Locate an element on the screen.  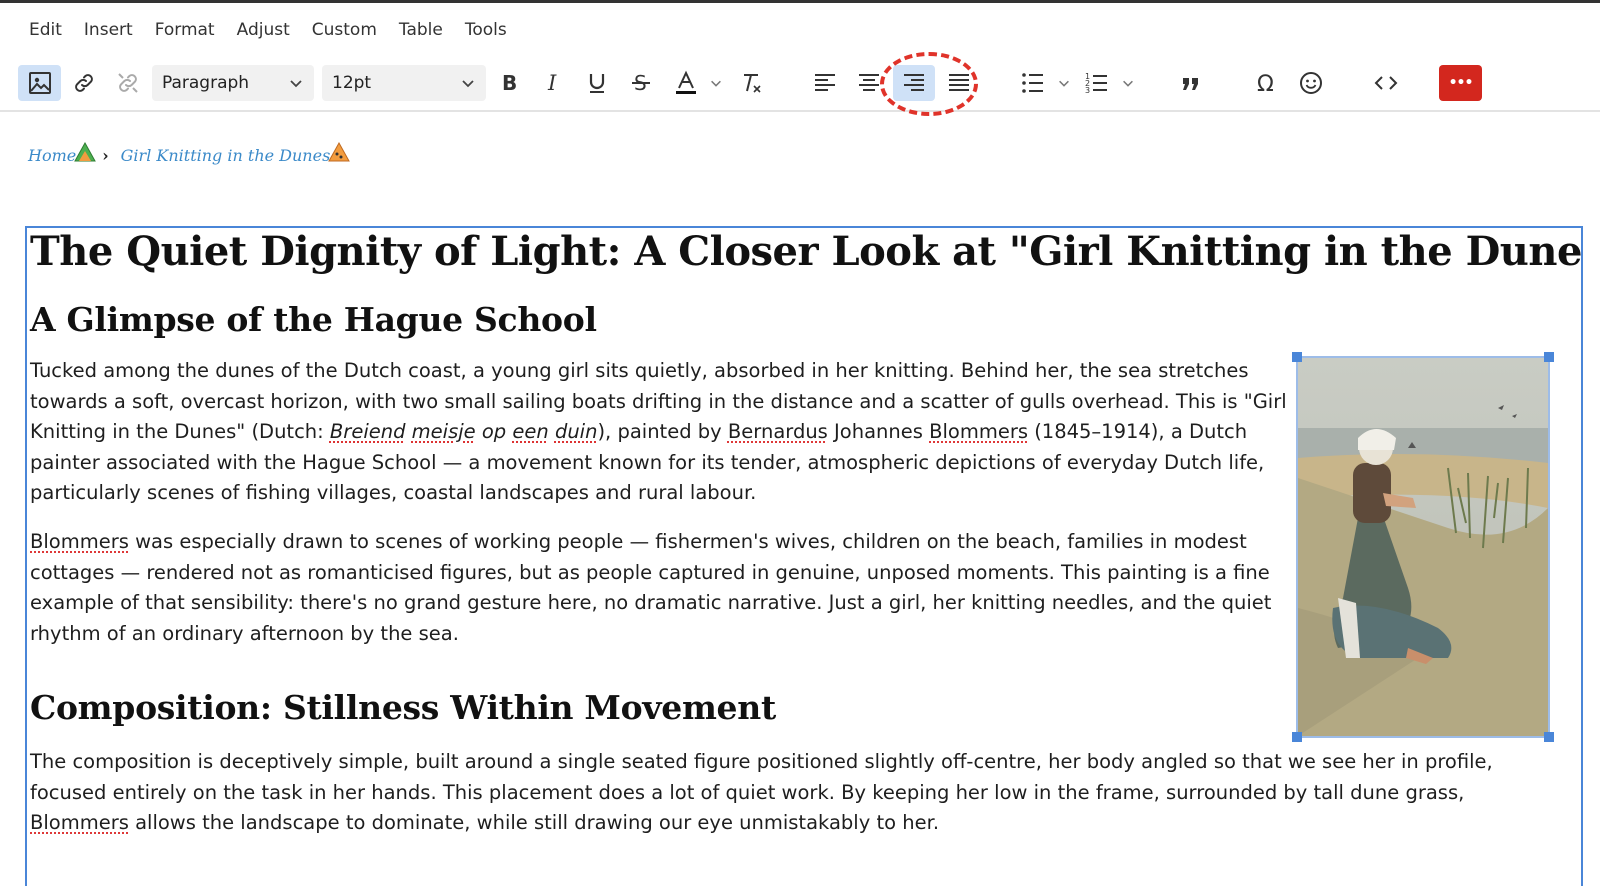
strikethrough-icon: S is located at coordinates (641, 83).